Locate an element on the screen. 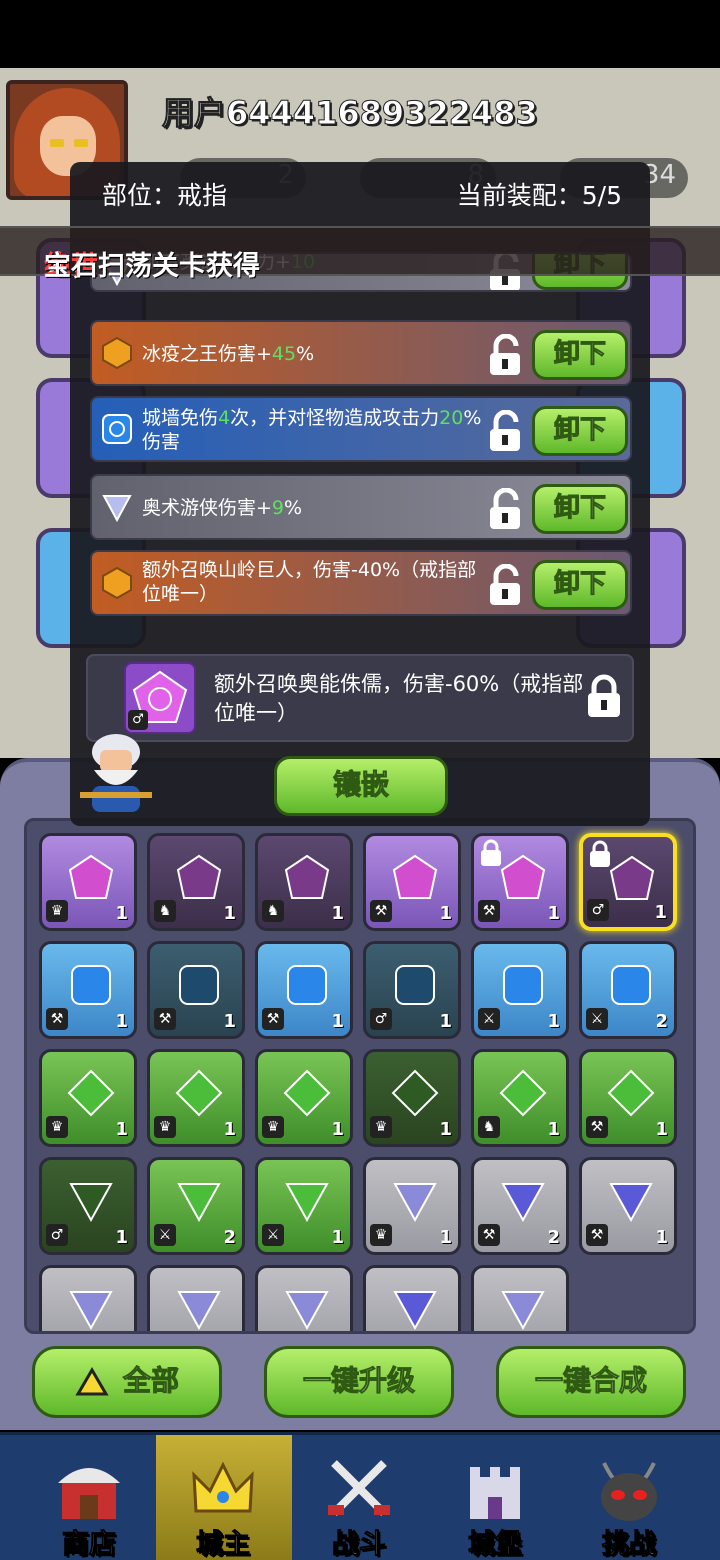 The width and height of the screenshot is (720, 1560). socket-gem-icon: ♂ is located at coordinates (160, 698).